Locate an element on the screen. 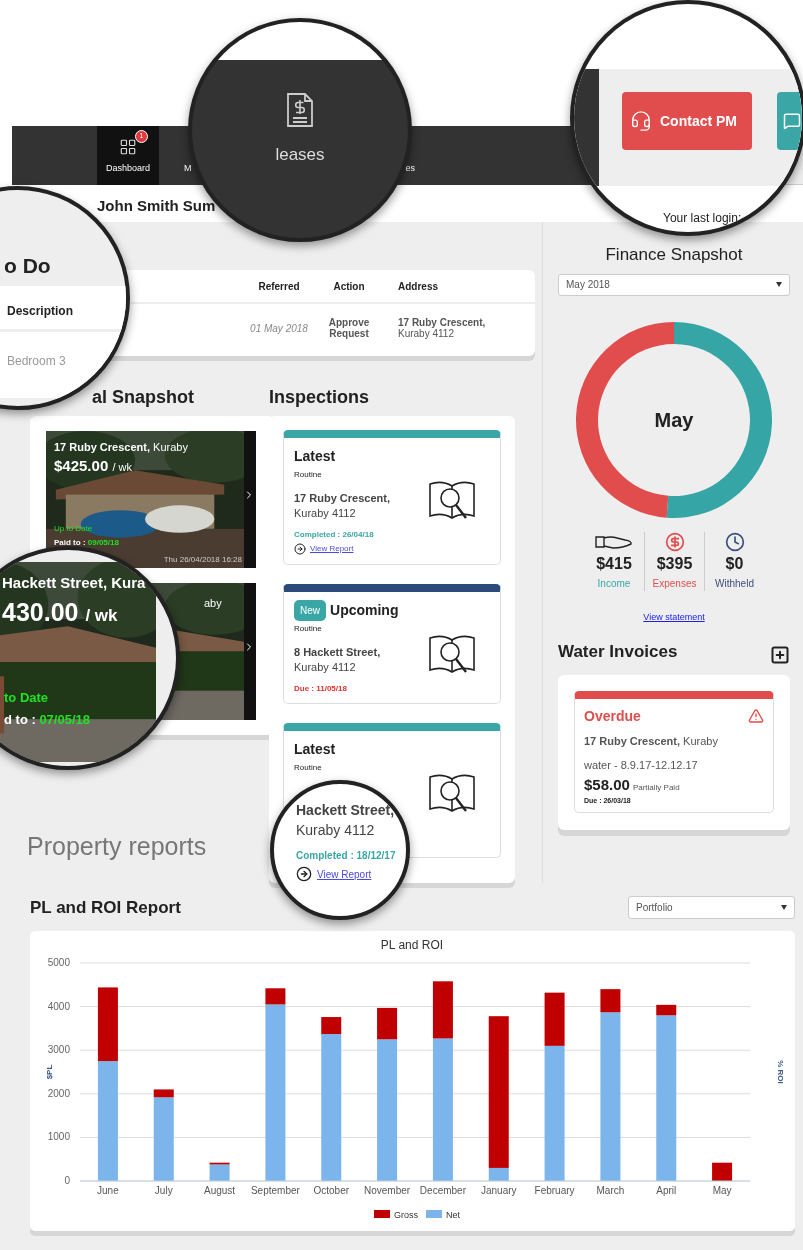 The height and width of the screenshot is (1250, 803). stat-label: Expenses is located at coordinates (674, 583).